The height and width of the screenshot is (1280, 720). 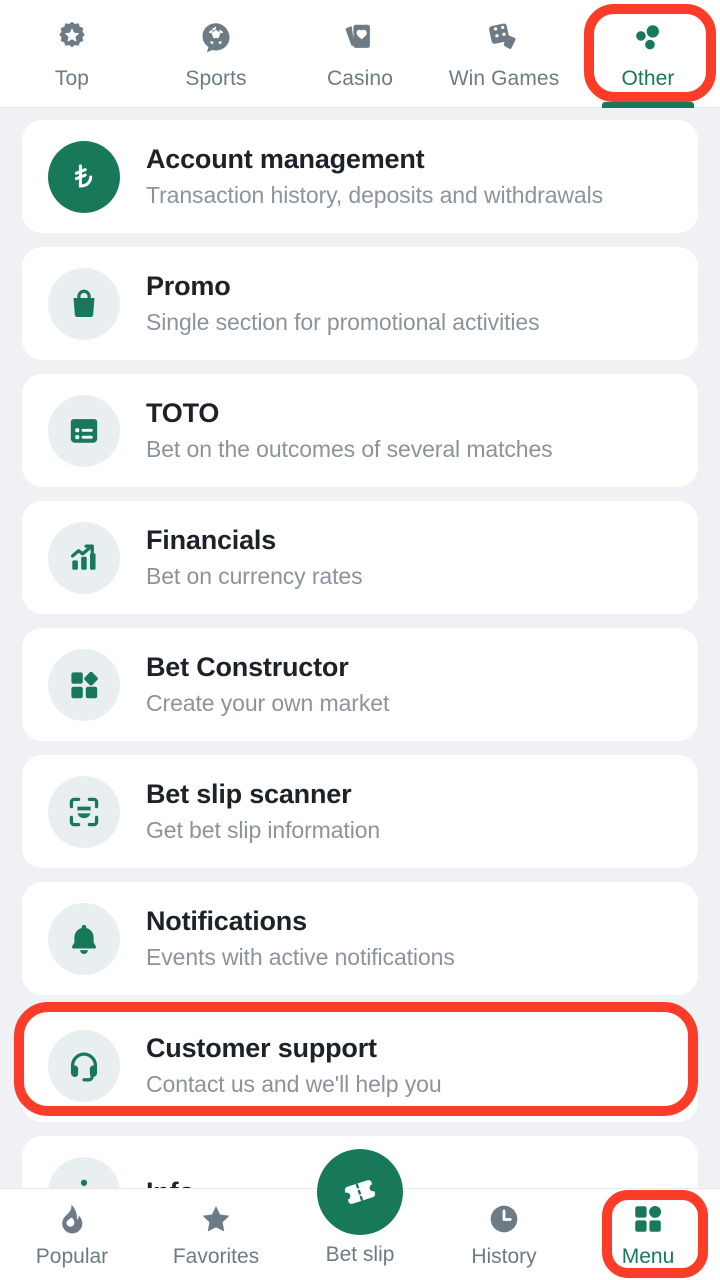 I want to click on headset-icon, so click(x=84, y=1065).